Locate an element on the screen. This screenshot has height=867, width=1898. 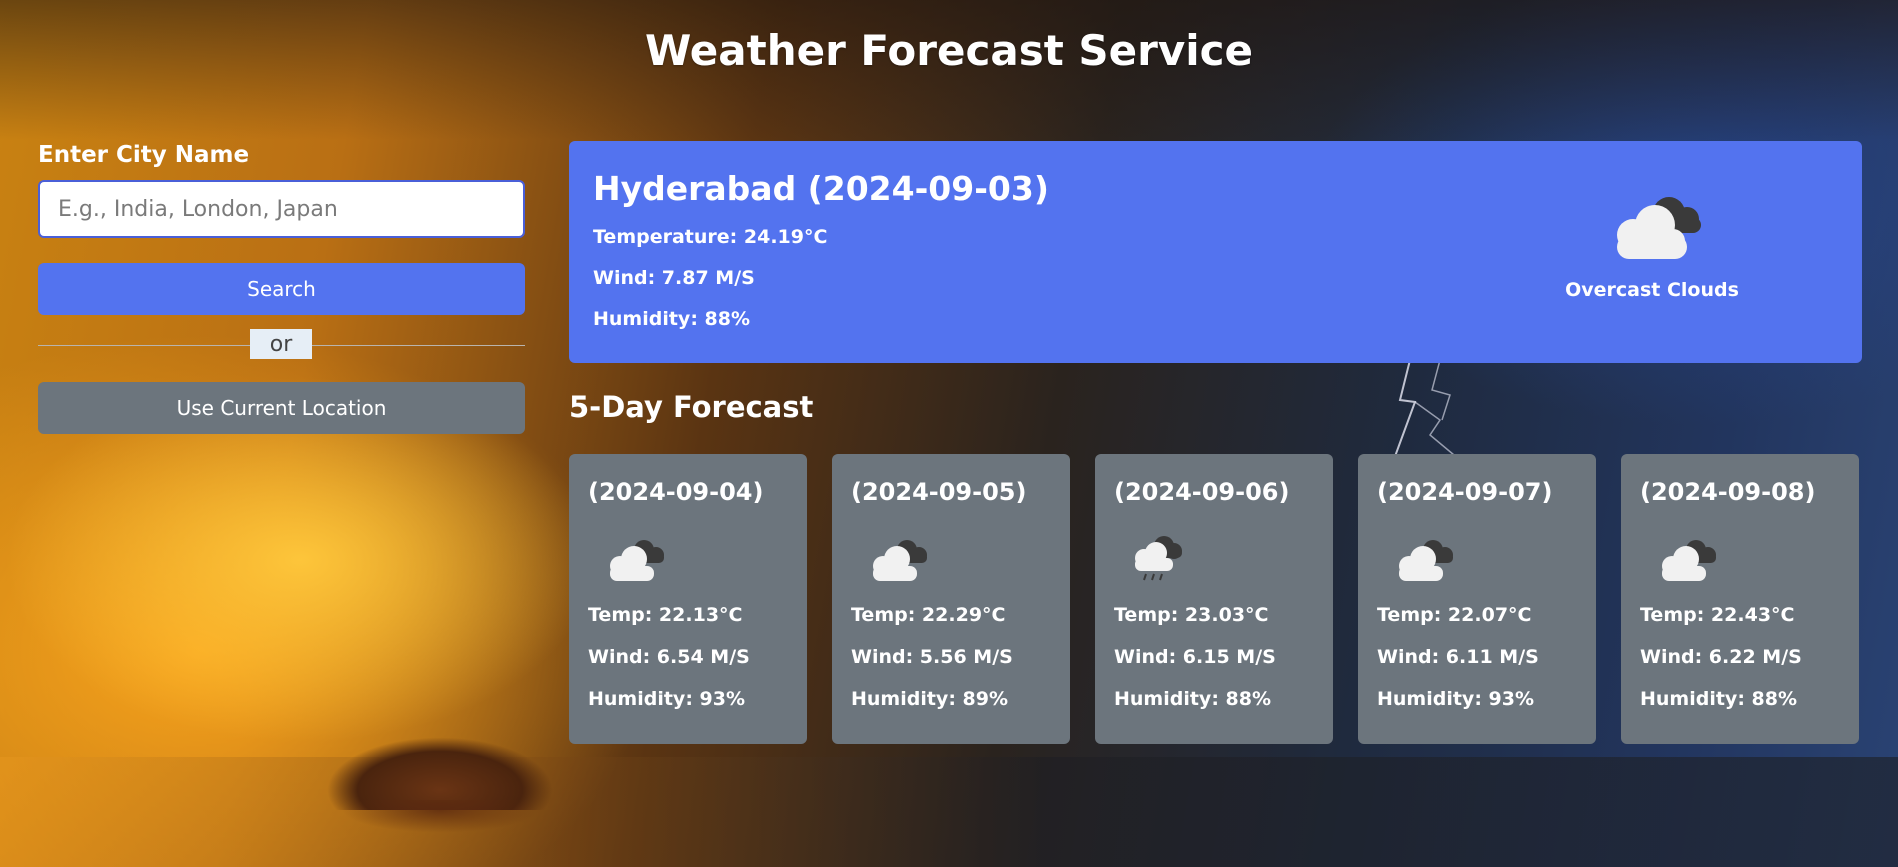
current-description: Overcast Clouds is located at coordinates (1652, 290).